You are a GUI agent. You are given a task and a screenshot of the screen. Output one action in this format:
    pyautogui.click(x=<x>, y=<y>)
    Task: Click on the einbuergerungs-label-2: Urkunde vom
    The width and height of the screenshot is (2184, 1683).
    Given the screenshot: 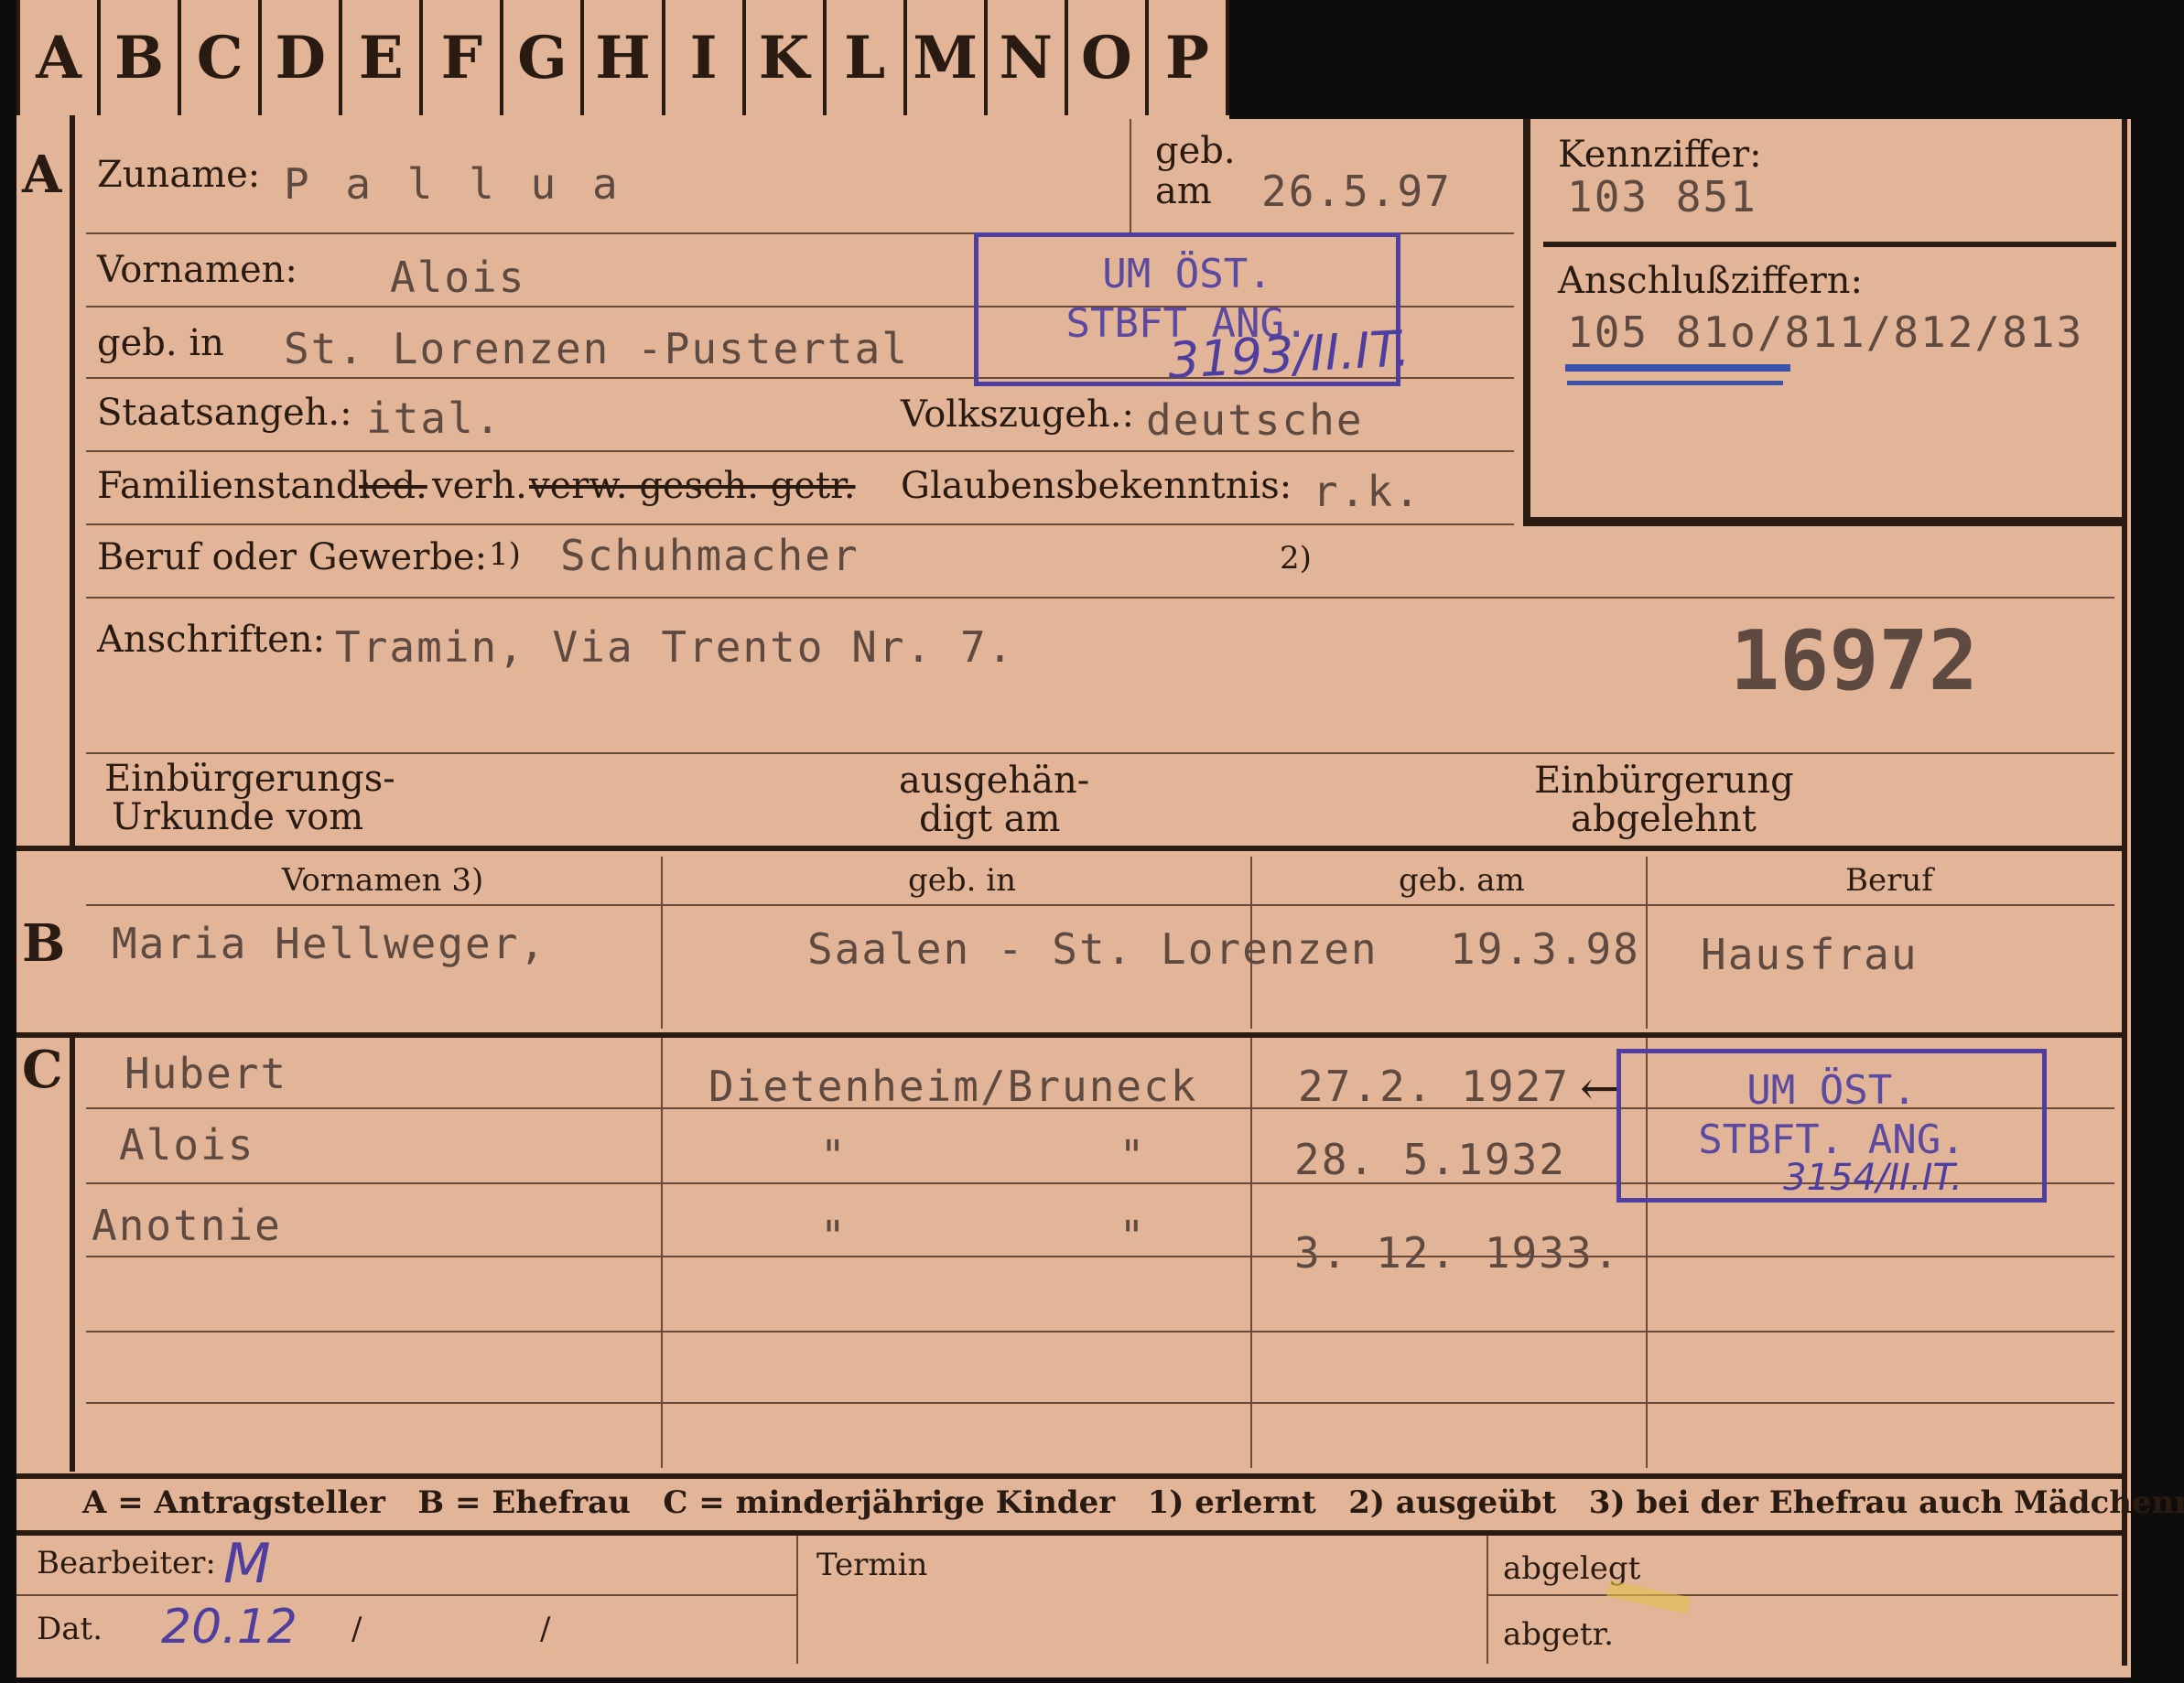 What is the action you would take?
    pyautogui.click(x=238, y=817)
    